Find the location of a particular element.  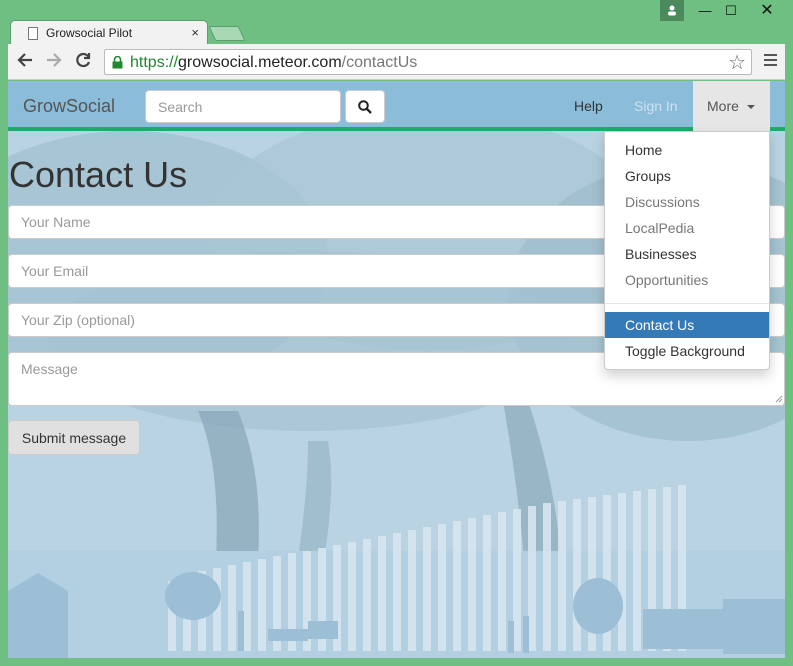

menu-item-opportunities: Opportunities is located at coordinates (687, 280).